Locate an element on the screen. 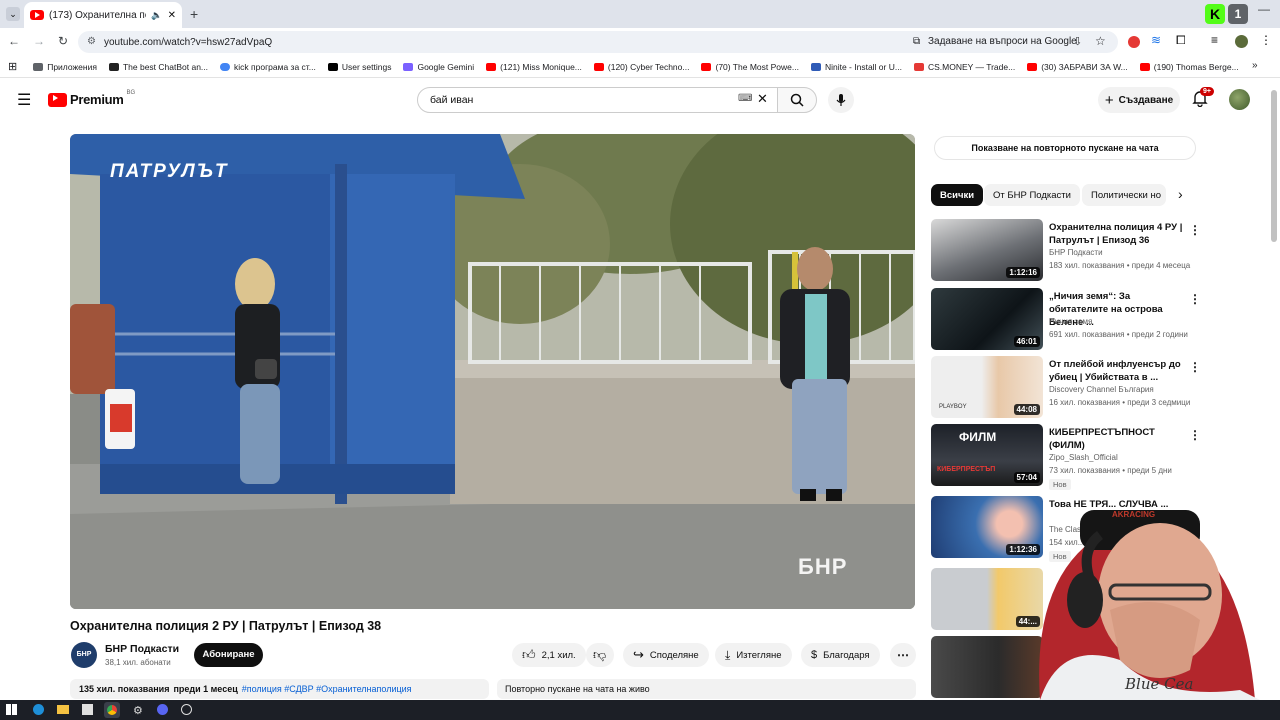 This screenshot has height=720, width=1280. tab-close-icon: ✕ is located at coordinates (172, 15).